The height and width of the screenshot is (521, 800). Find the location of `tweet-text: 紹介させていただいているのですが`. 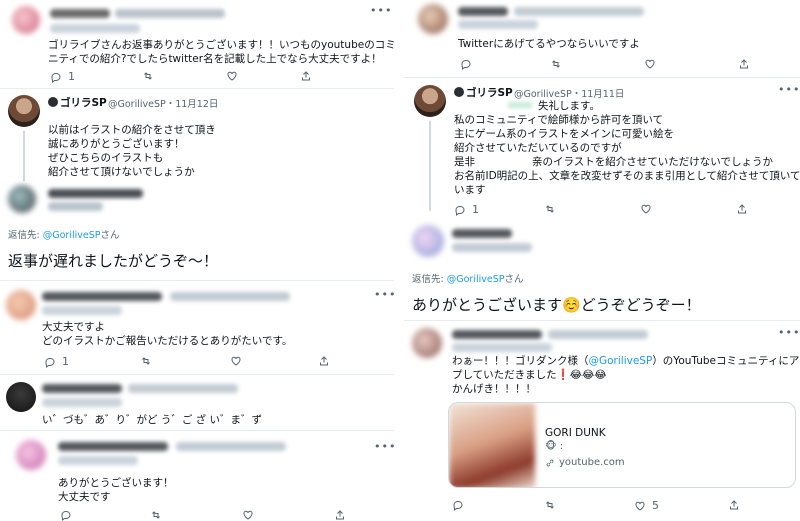

tweet-text: 紹介させていただいているのですが is located at coordinates (538, 148).